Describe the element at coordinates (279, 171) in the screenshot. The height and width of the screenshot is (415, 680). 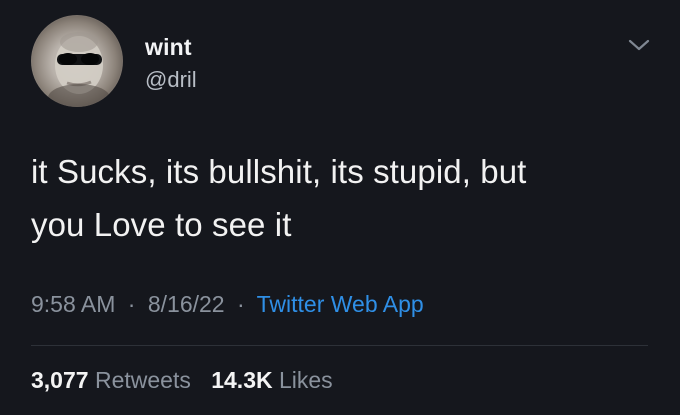
I see `tweet-line-1: it Sucks, its bullshit, its stupid, but` at that location.